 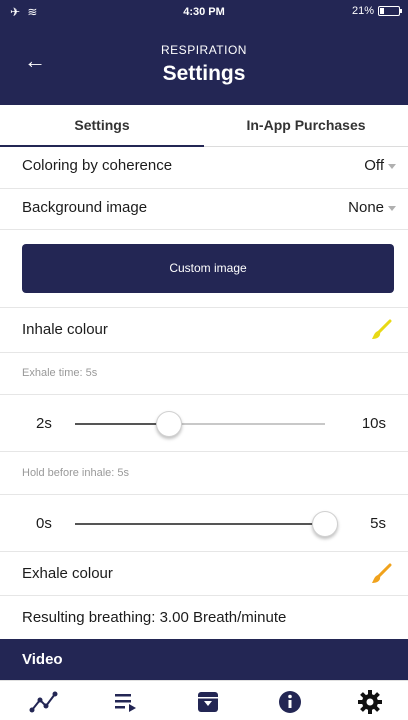 I want to click on video-section-label: Video, so click(x=42, y=659).